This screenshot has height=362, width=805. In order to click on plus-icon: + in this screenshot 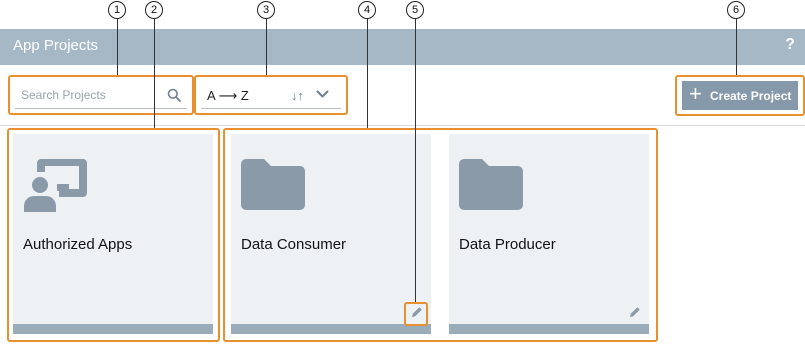, I will do `click(695, 93)`.